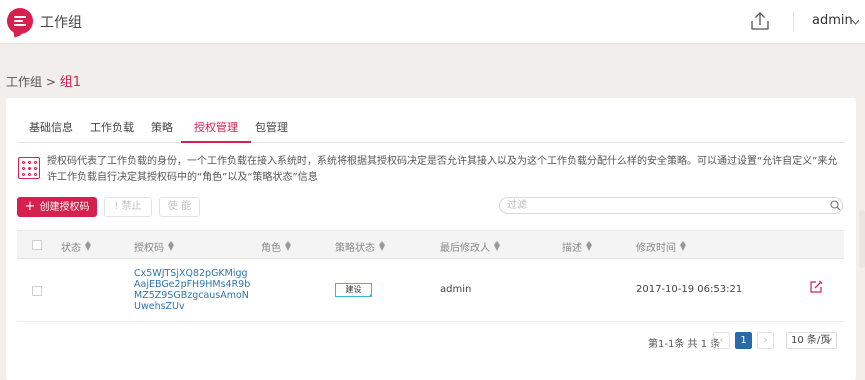  What do you see at coordinates (51, 127) in the screenshot?
I see `tab-basic-info: 基础信息` at bounding box center [51, 127].